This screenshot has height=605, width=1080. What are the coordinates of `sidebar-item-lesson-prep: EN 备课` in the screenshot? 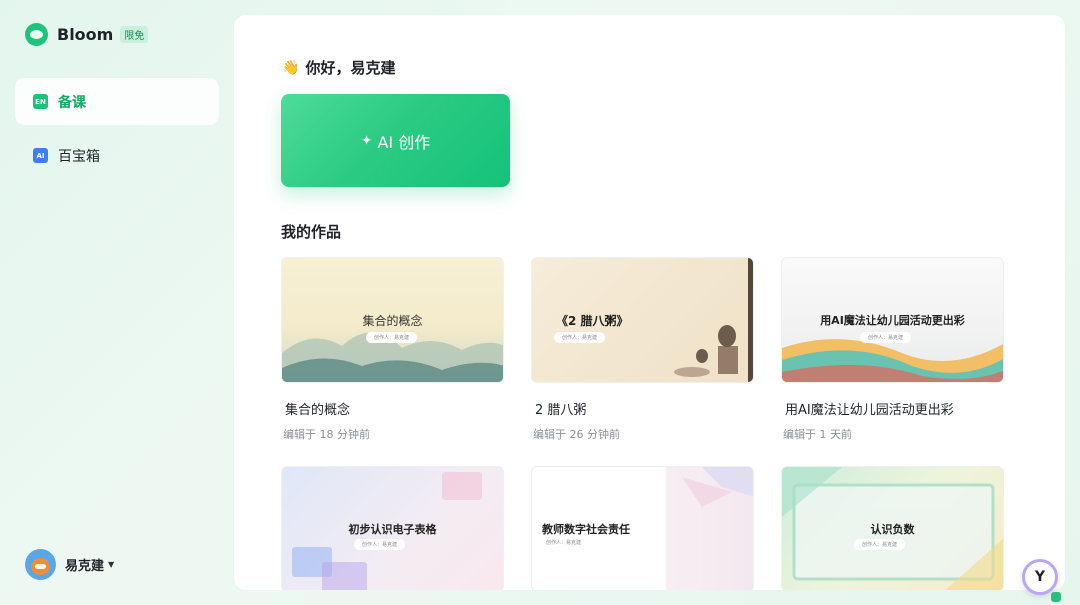 It's located at (117, 101).